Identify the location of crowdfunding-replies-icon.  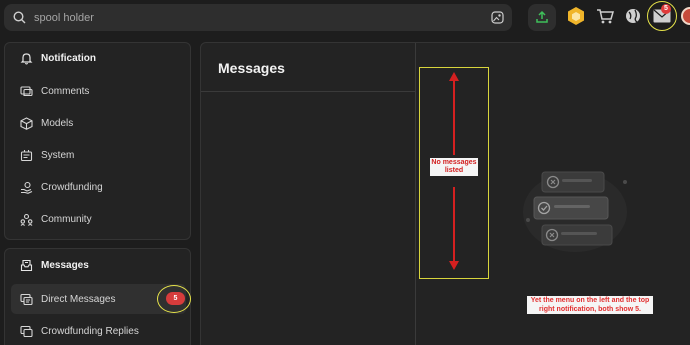
(26, 331).